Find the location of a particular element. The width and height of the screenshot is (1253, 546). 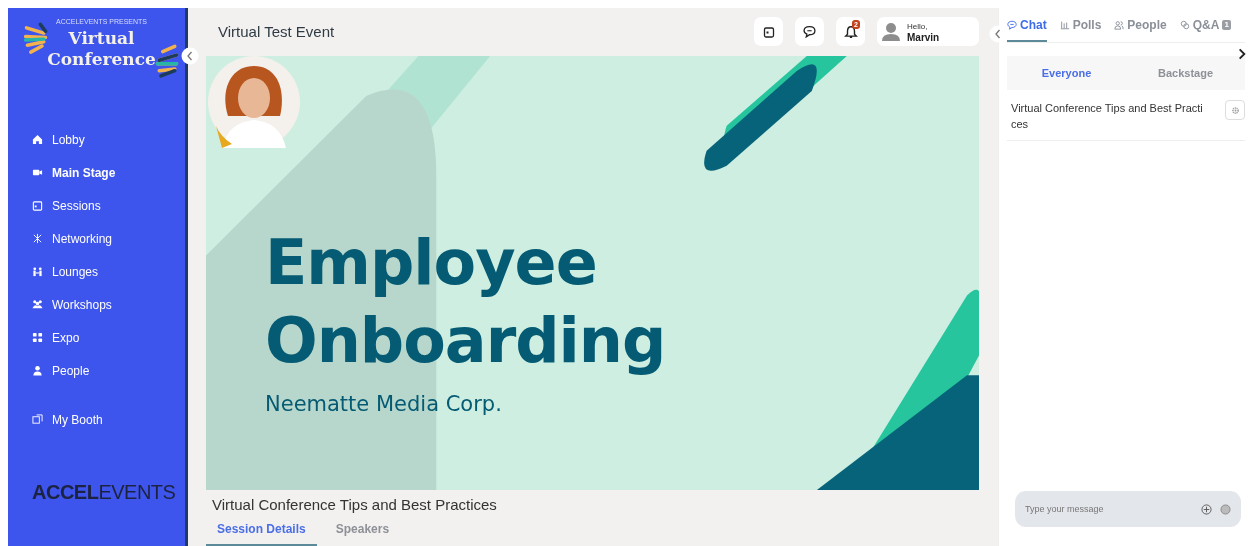

nav-item: Lounges is located at coordinates (108, 271).